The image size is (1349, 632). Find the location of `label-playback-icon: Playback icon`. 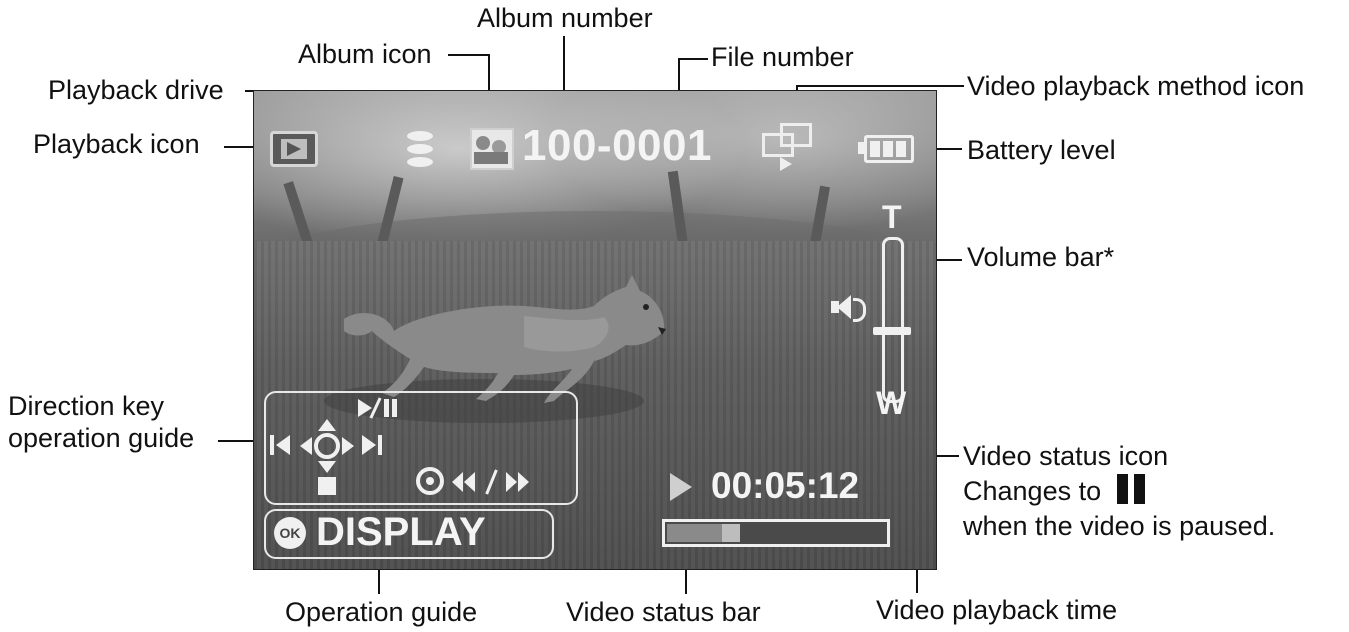

label-playback-icon: Playback icon is located at coordinates (116, 144).